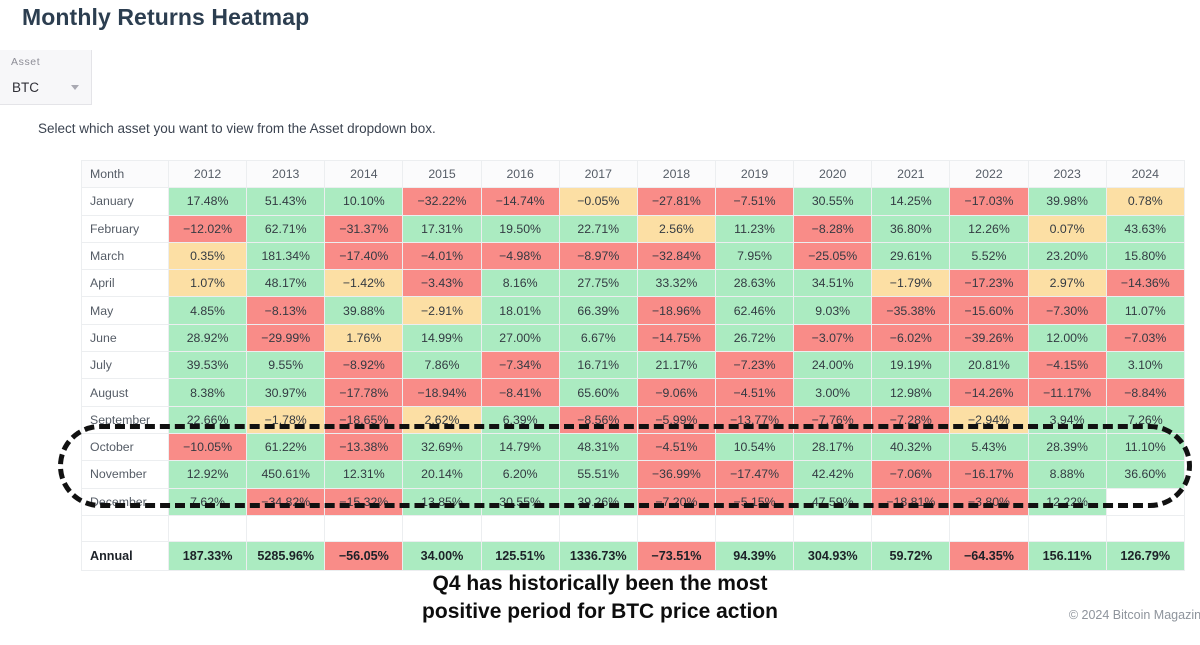 The width and height of the screenshot is (1200, 645). I want to click on heatmap-cell: 8.16%, so click(520, 283).